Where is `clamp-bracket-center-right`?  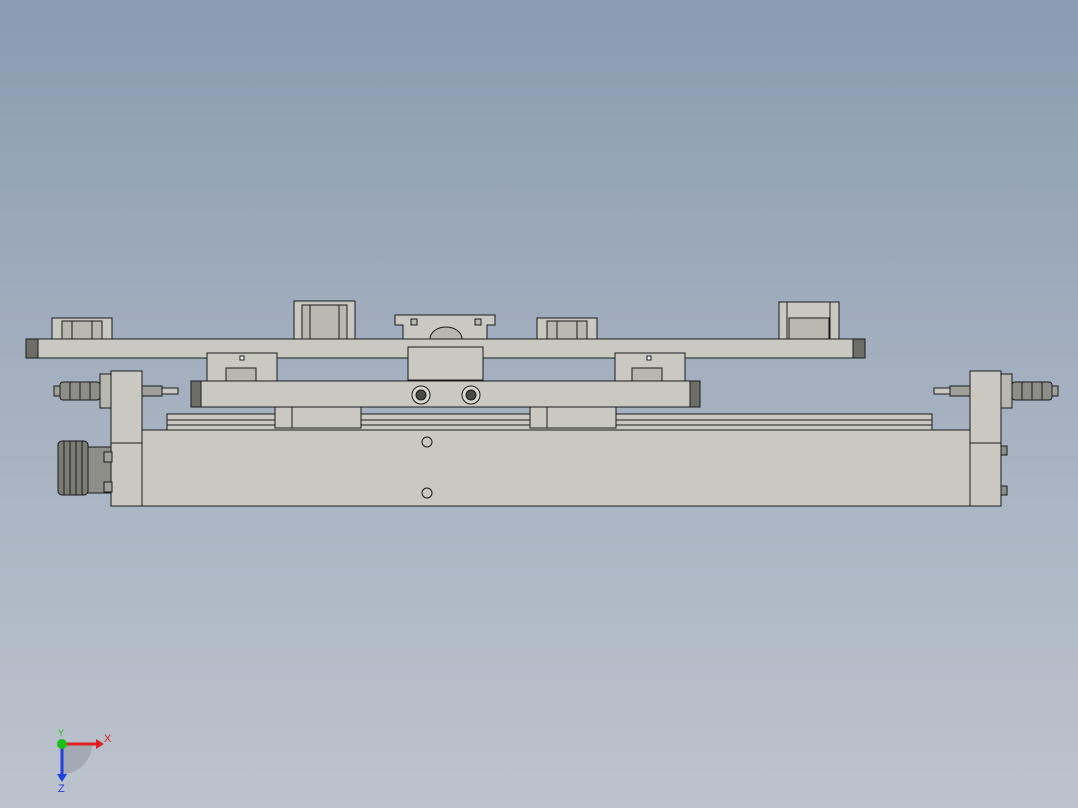
clamp-bracket-center-right is located at coordinates (567, 328).